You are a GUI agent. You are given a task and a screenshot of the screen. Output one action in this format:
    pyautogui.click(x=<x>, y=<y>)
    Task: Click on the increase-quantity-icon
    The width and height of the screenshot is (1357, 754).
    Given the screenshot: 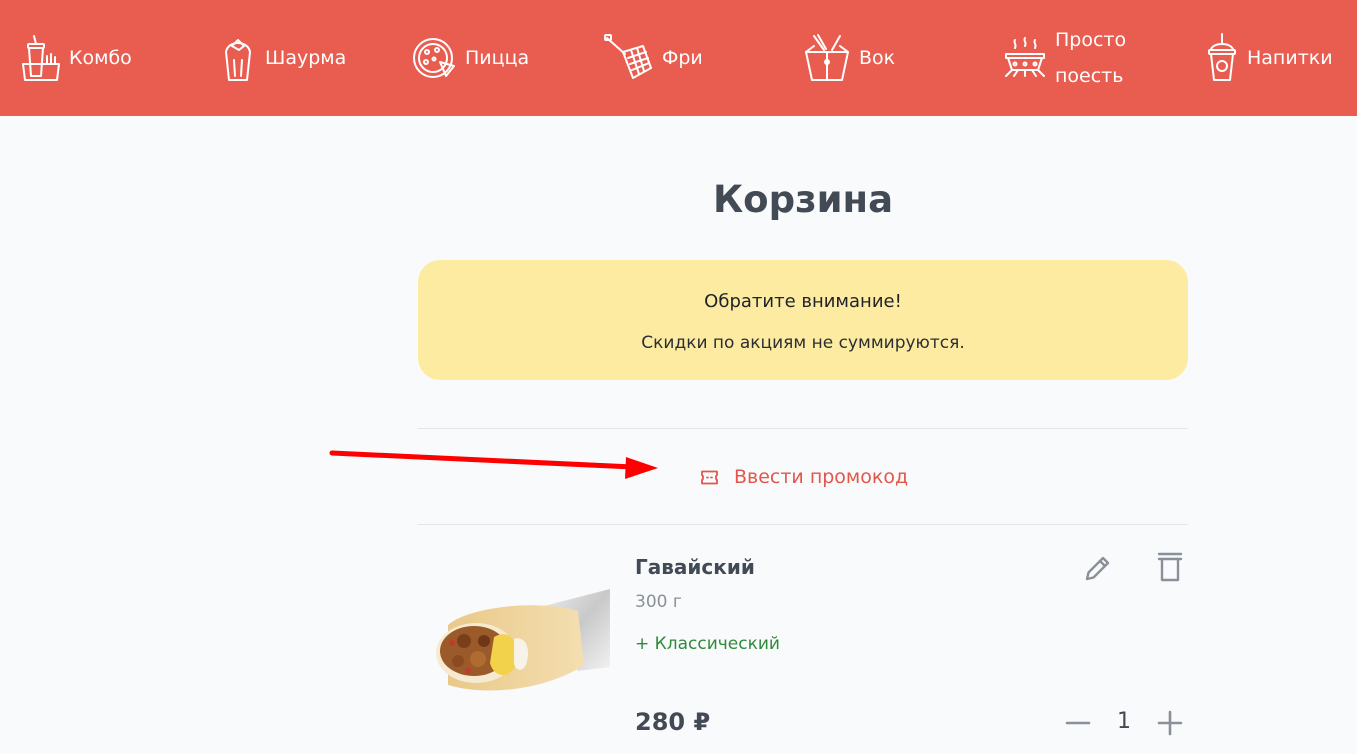 What is the action you would take?
    pyautogui.click(x=1170, y=723)
    